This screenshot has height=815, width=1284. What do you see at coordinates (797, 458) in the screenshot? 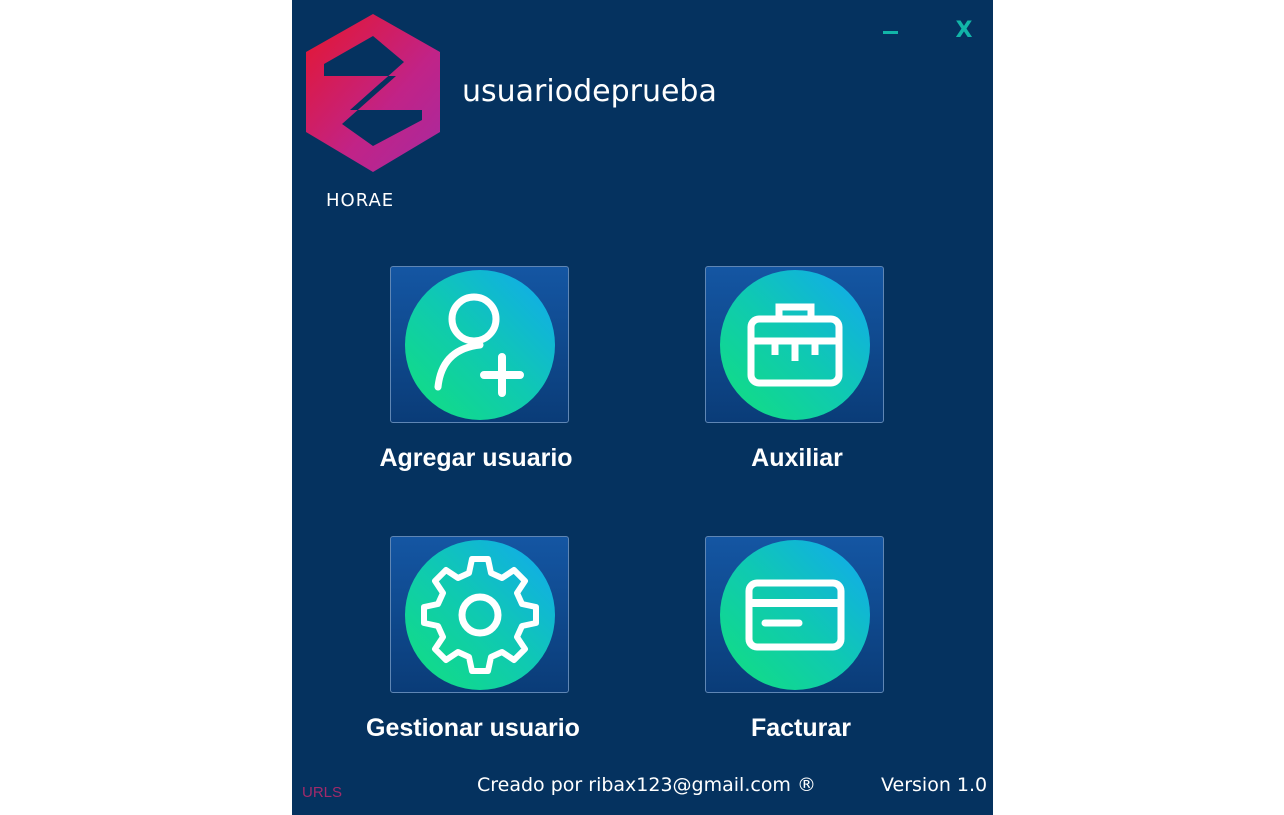
I see `auxiliar-label: Auxiliar` at bounding box center [797, 458].